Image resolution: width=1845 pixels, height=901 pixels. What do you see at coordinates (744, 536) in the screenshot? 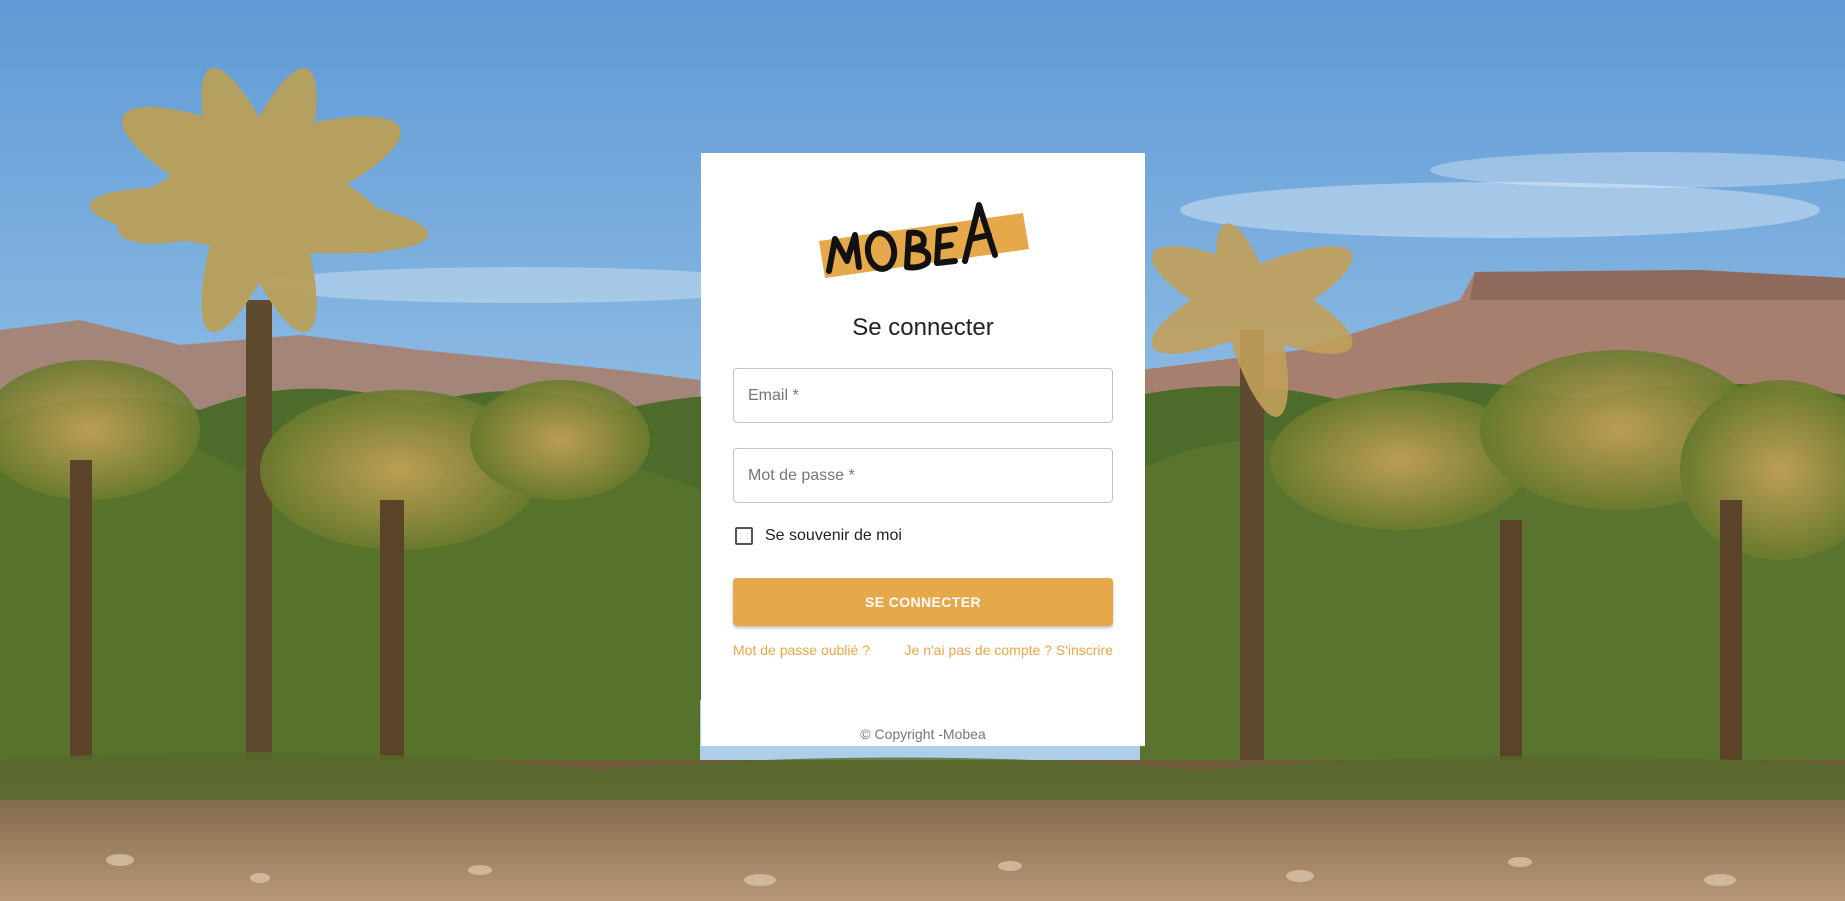
I see `remember-me-checkbox` at bounding box center [744, 536].